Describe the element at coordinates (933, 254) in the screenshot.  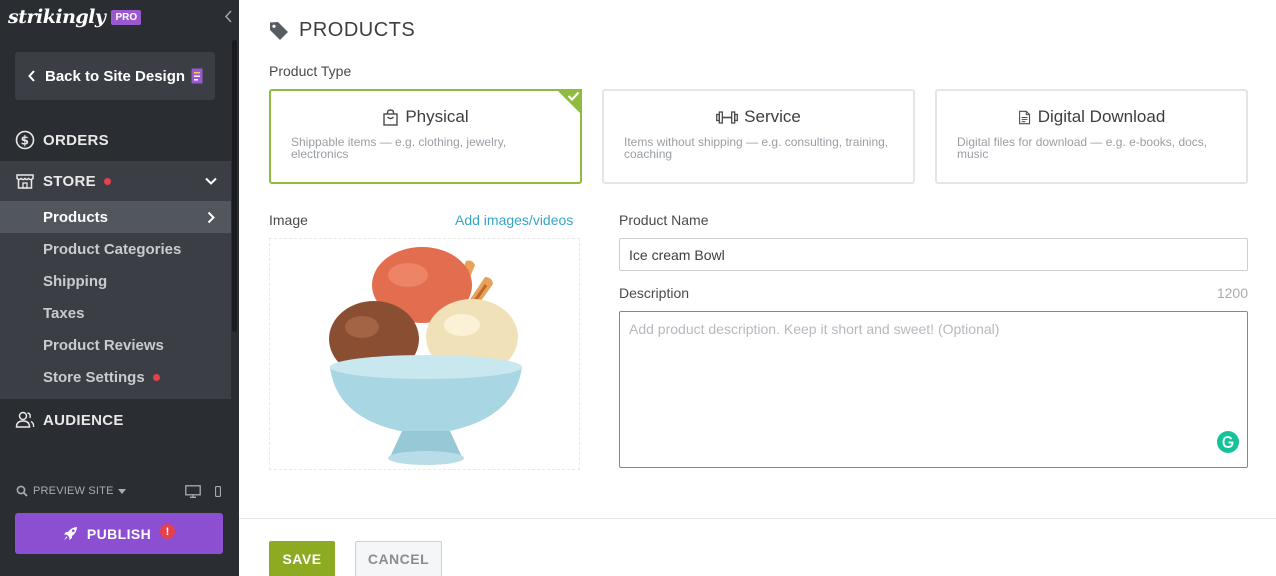
I see `product-name-input: Ice cream Bowl` at that location.